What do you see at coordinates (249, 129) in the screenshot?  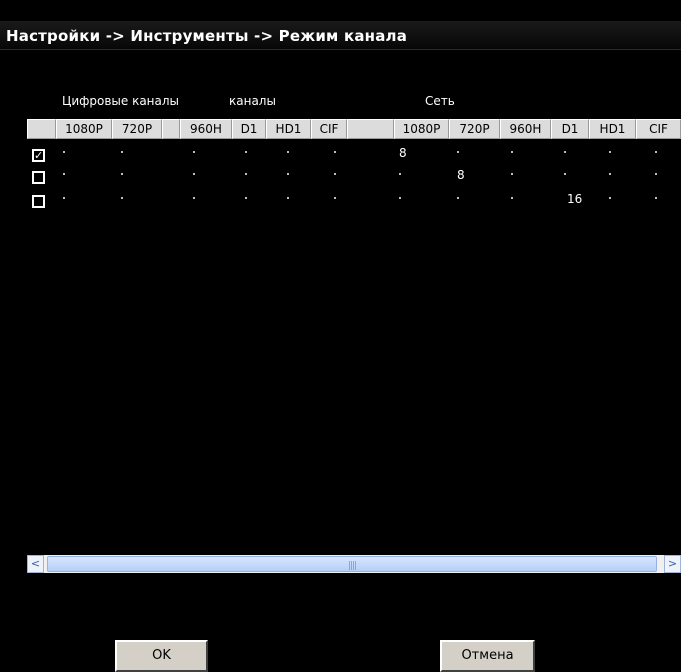 I see `header-d1: D1` at bounding box center [249, 129].